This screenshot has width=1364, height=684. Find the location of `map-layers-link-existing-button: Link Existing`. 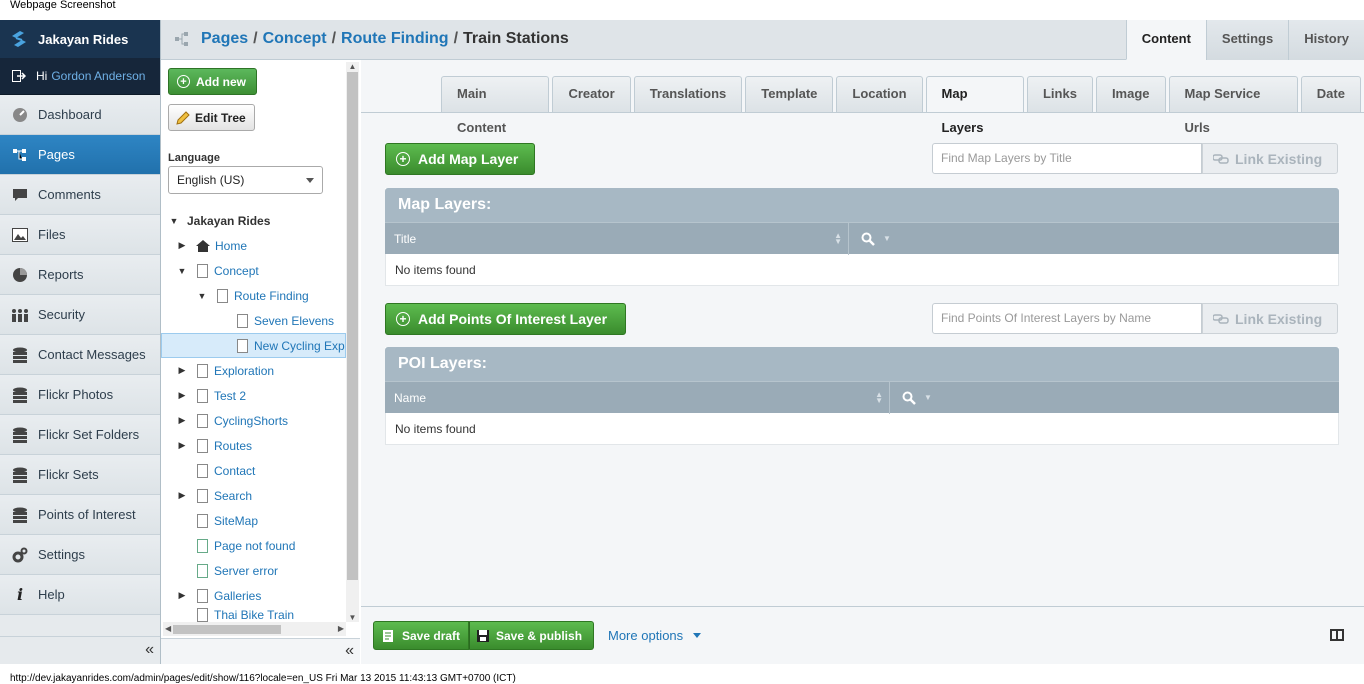

map-layers-link-existing-button: Link Existing is located at coordinates (1270, 158).